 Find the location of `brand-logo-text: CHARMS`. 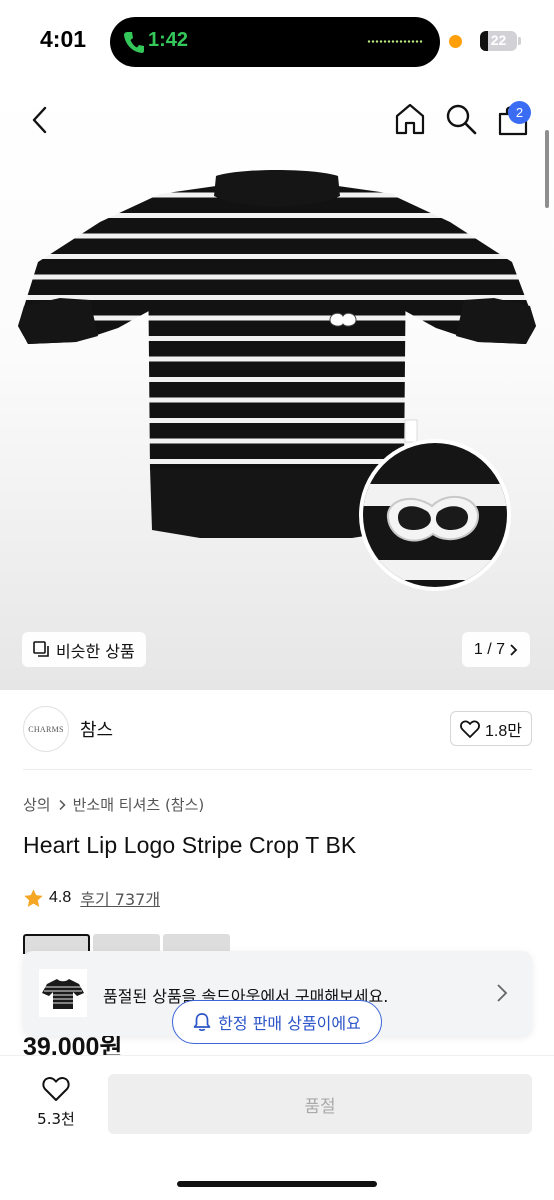

brand-logo-text: CHARMS is located at coordinates (46, 729).